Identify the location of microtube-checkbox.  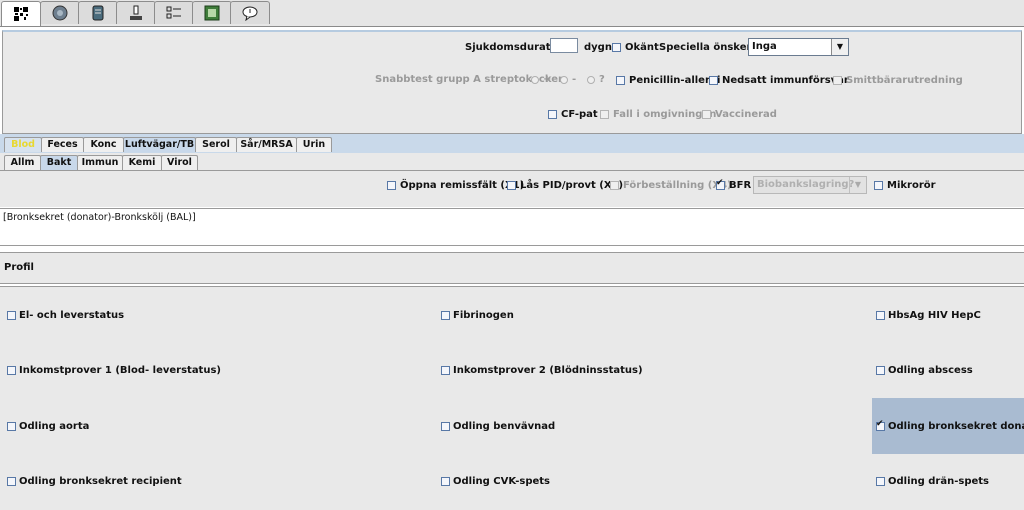
(878, 185).